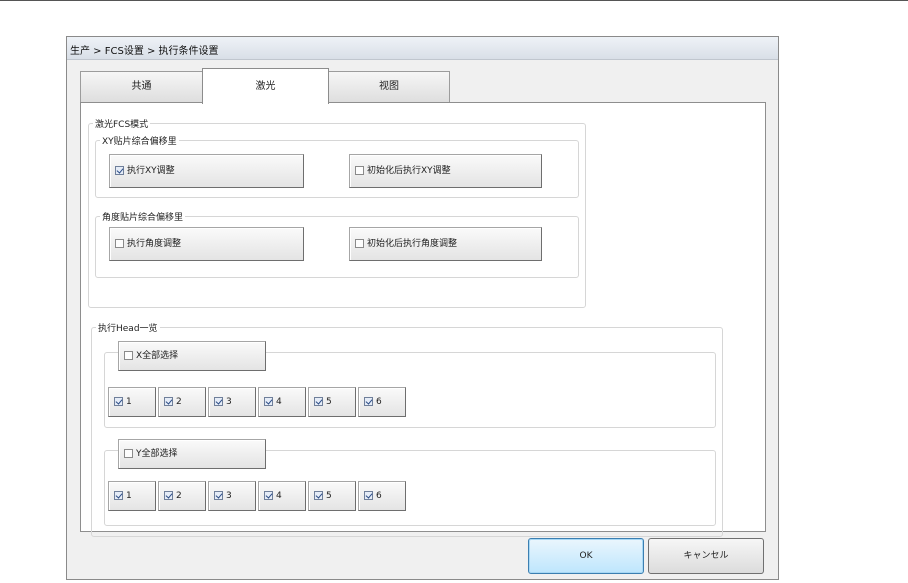  What do you see at coordinates (192, 356) in the screenshot?
I see `x-select-all-checkbox: X全部选择` at bounding box center [192, 356].